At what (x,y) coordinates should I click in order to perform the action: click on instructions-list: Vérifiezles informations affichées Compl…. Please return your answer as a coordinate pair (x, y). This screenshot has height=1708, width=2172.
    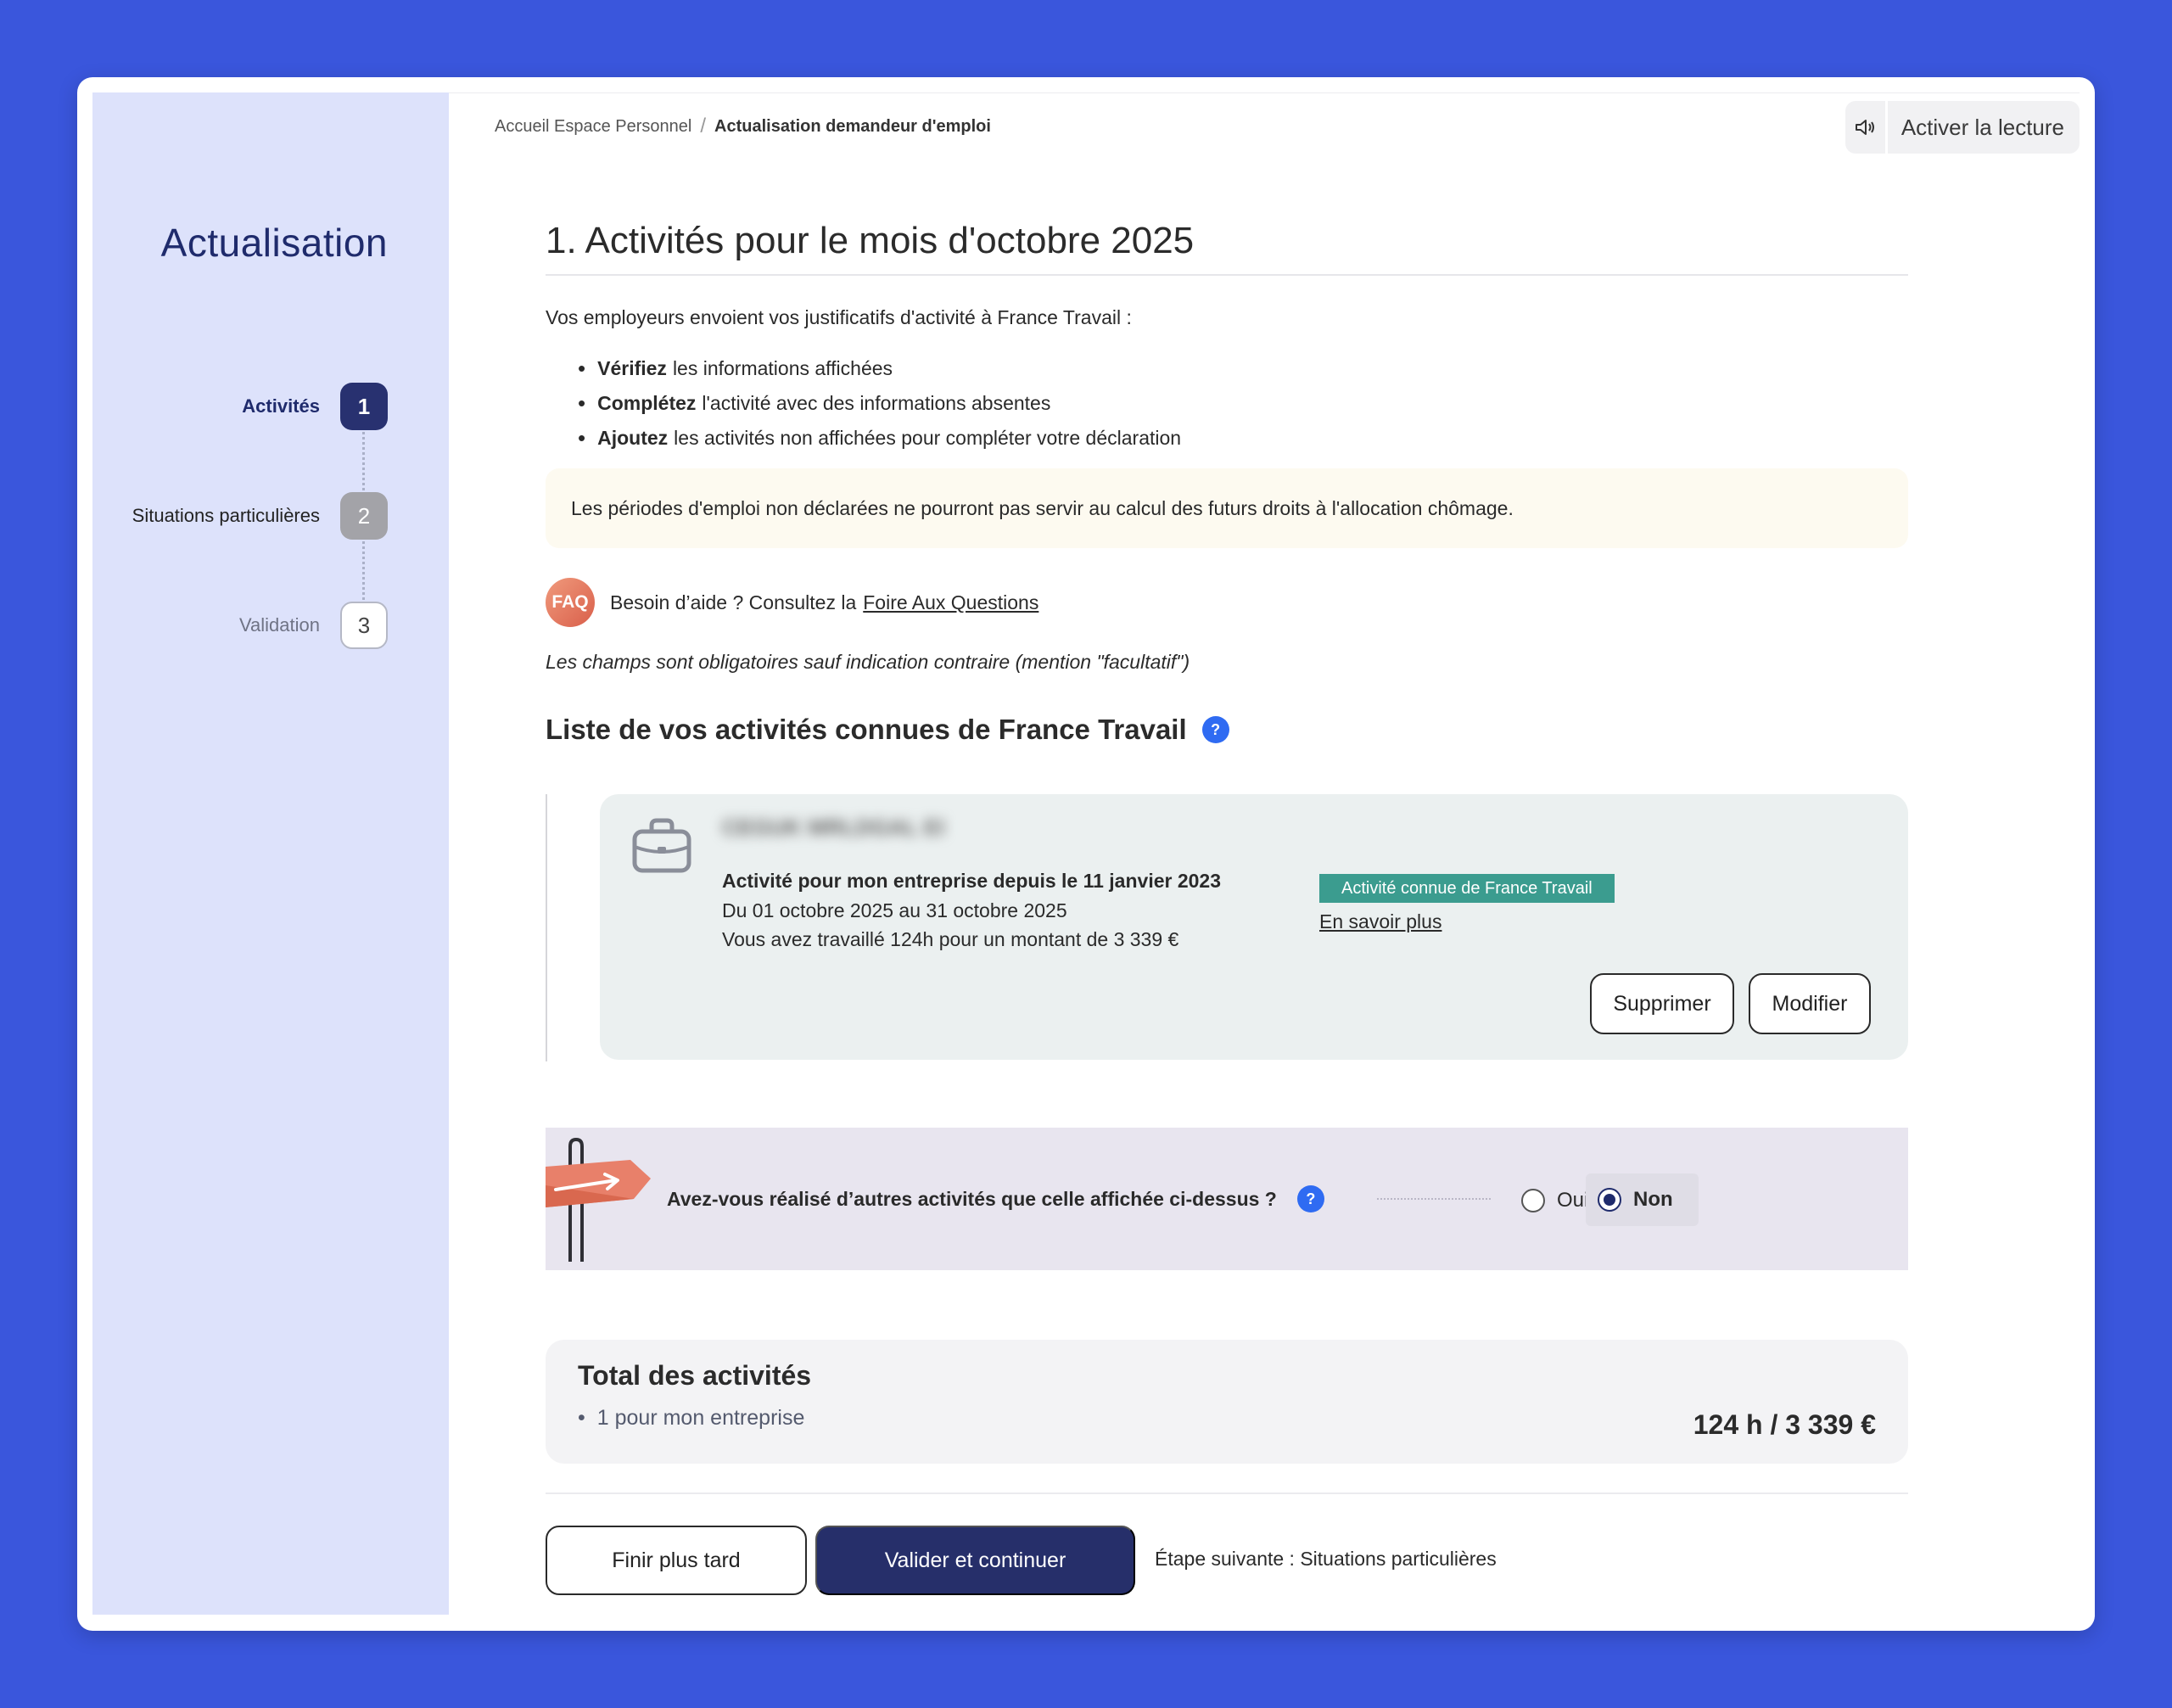
    Looking at the image, I should click on (879, 403).